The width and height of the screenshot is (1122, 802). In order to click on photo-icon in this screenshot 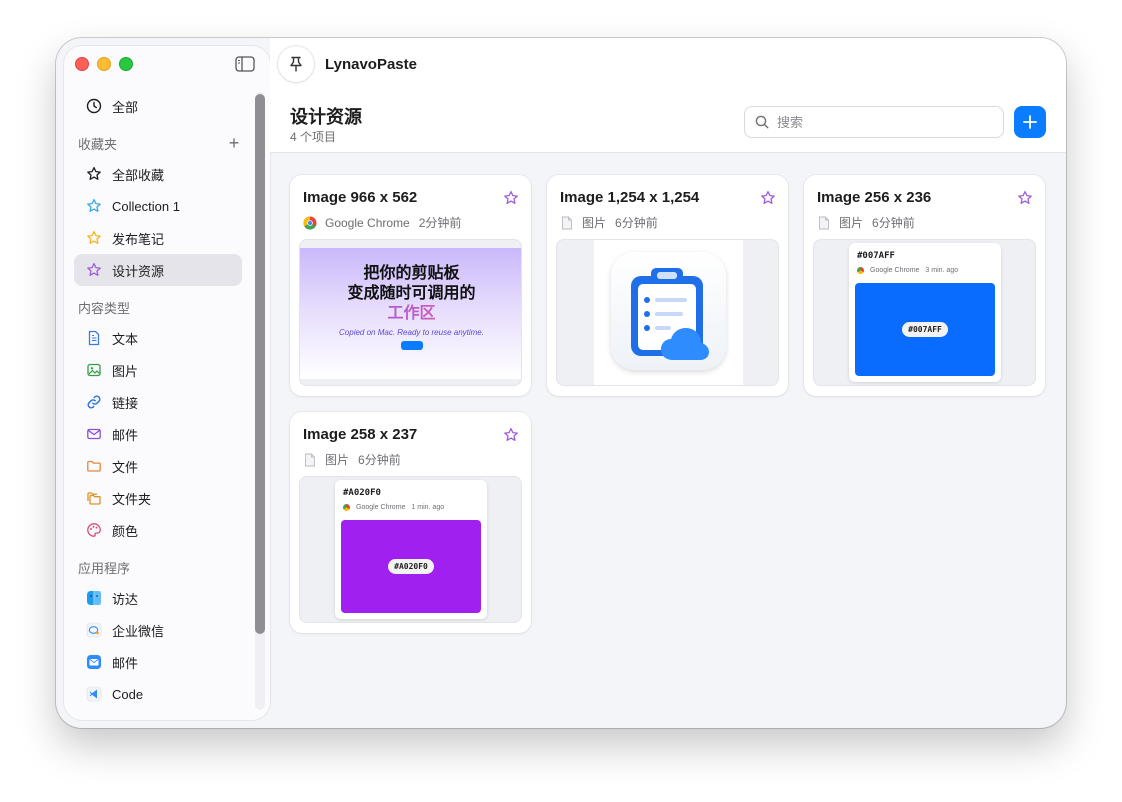, I will do `click(94, 370)`.